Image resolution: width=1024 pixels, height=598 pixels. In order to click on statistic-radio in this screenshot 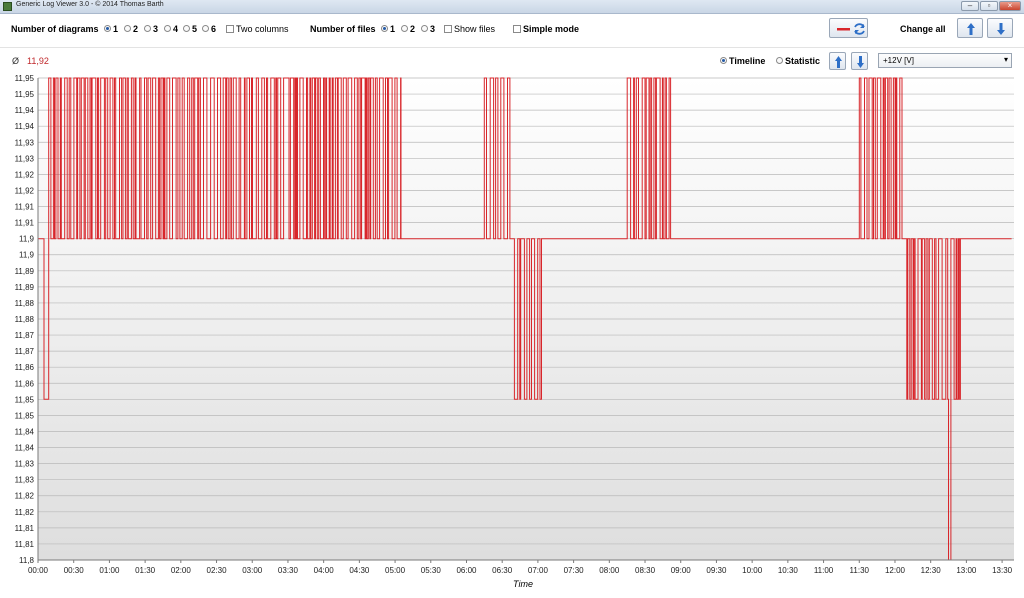, I will do `click(779, 60)`.